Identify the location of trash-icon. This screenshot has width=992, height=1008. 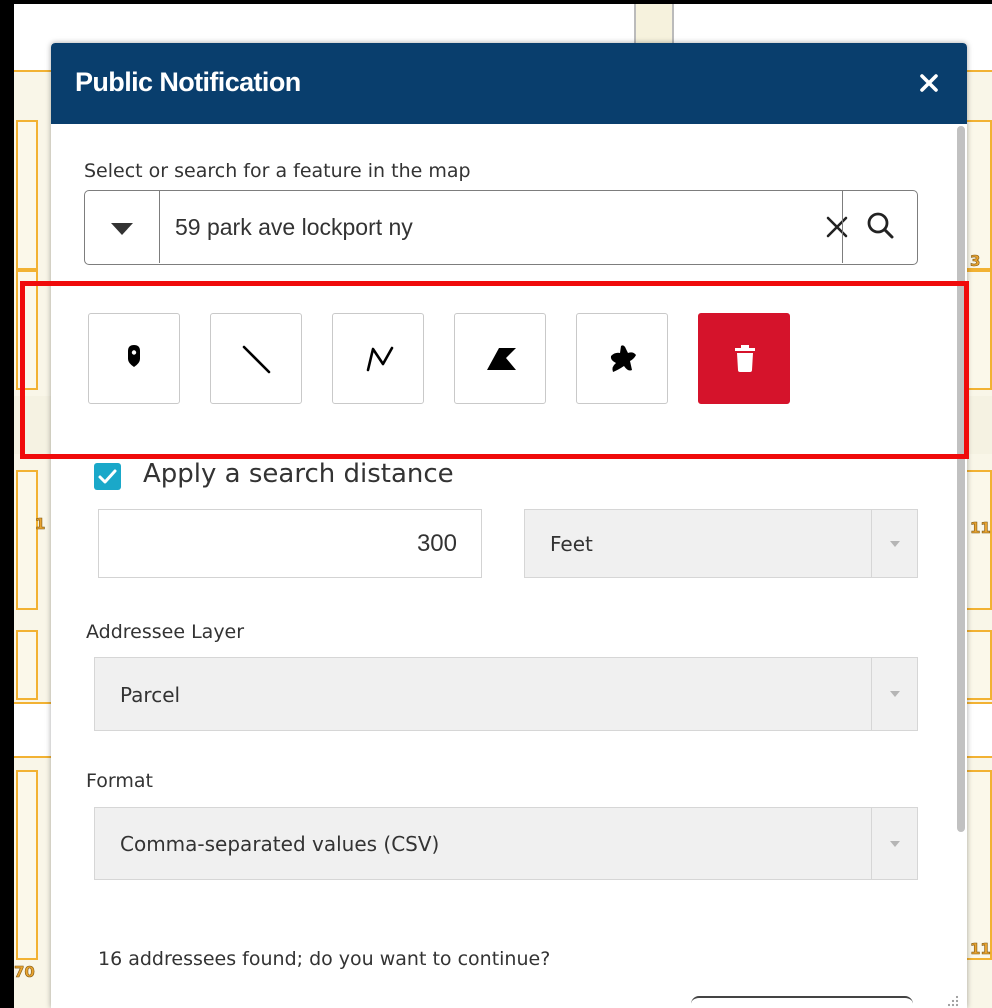
(745, 358).